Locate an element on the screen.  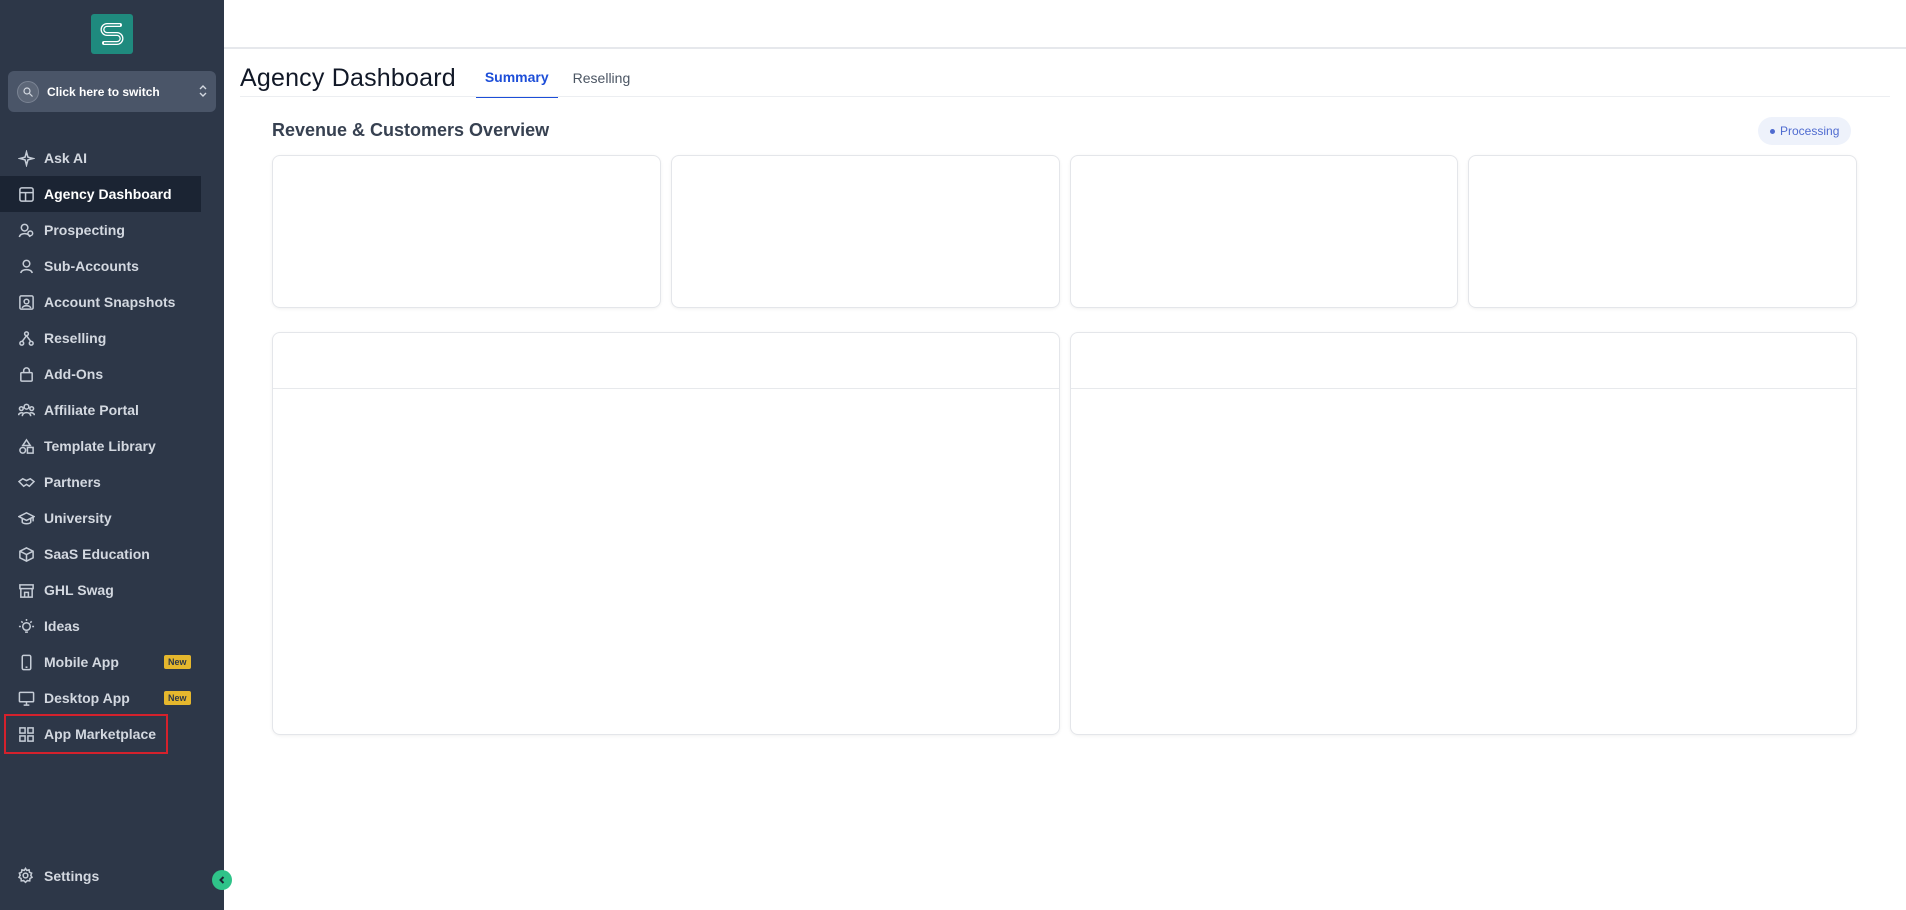
sidebar-item-agency-dashboard: Agency Dashboard is located at coordinates (100, 194).